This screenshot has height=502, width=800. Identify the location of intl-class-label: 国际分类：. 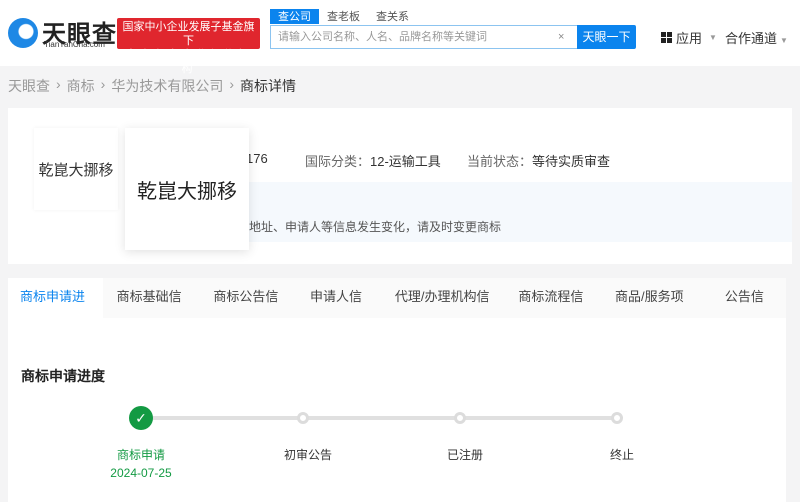
(338, 161).